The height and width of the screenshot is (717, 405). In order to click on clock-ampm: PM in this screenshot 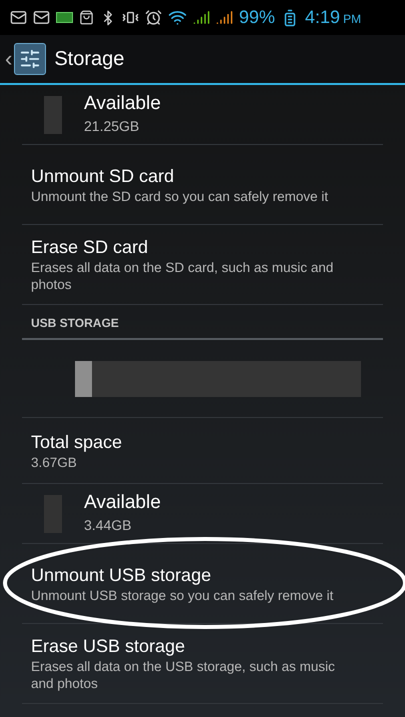, I will do `click(352, 19)`.